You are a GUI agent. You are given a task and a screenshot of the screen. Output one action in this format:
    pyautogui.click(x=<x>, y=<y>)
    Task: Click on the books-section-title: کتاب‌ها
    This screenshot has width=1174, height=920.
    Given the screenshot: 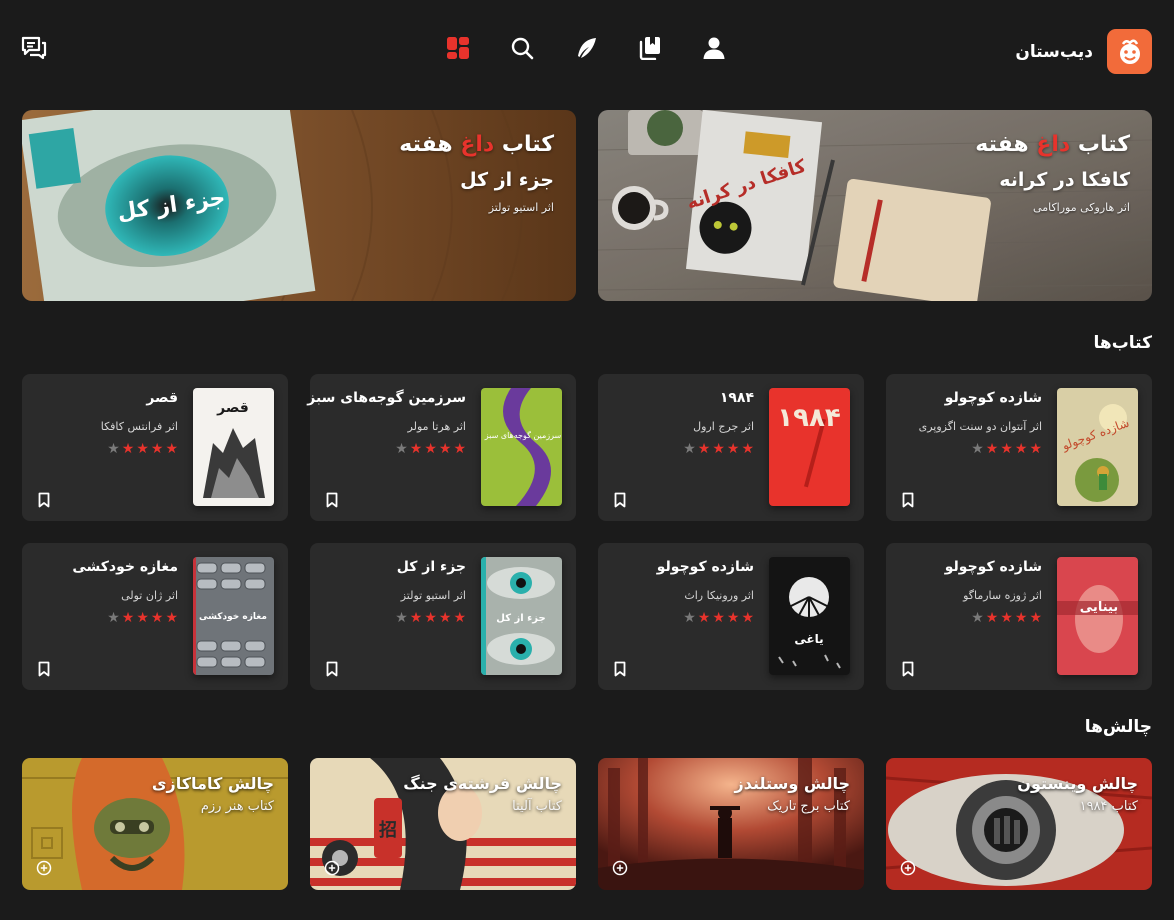 What is the action you would take?
    pyautogui.click(x=1122, y=343)
    